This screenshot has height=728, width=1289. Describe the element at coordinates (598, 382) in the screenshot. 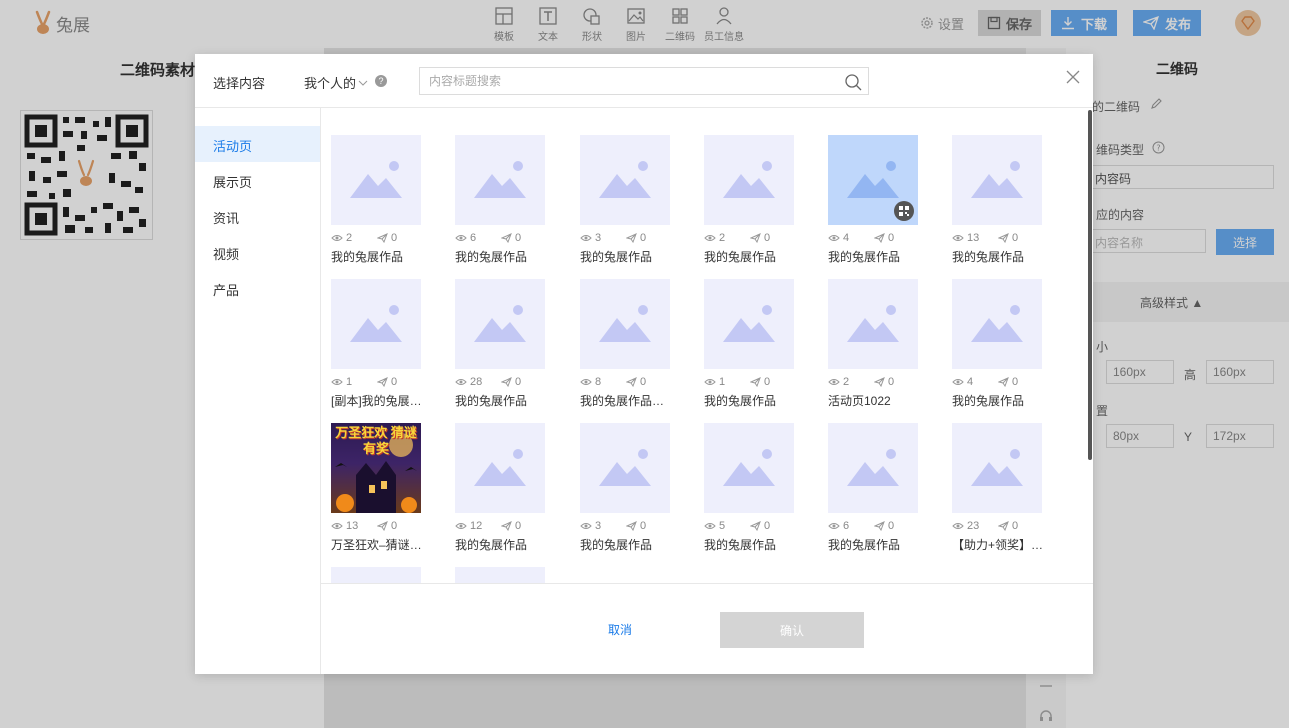

I see `view-count: 8` at that location.